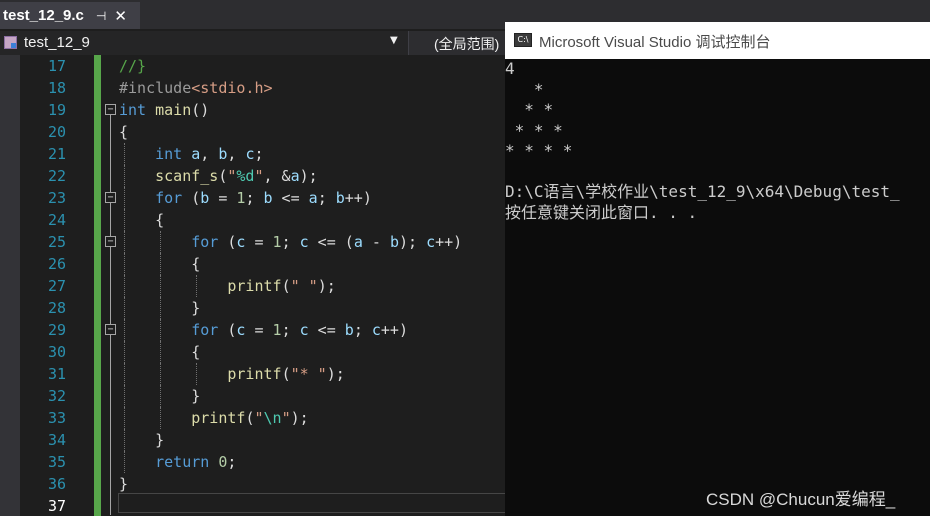 The width and height of the screenshot is (930, 516). I want to click on code-line: 31 printf("* ");, so click(255, 374).